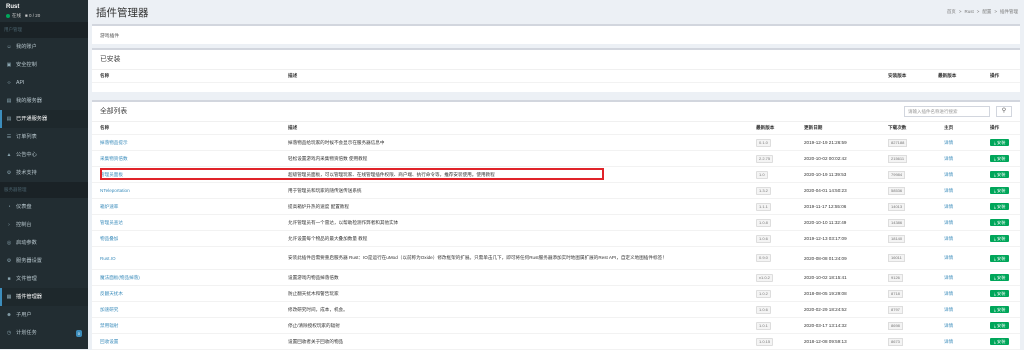  I want to click on server-brand: Rust 在线 ■ 0 / 20, so click(44, 11).